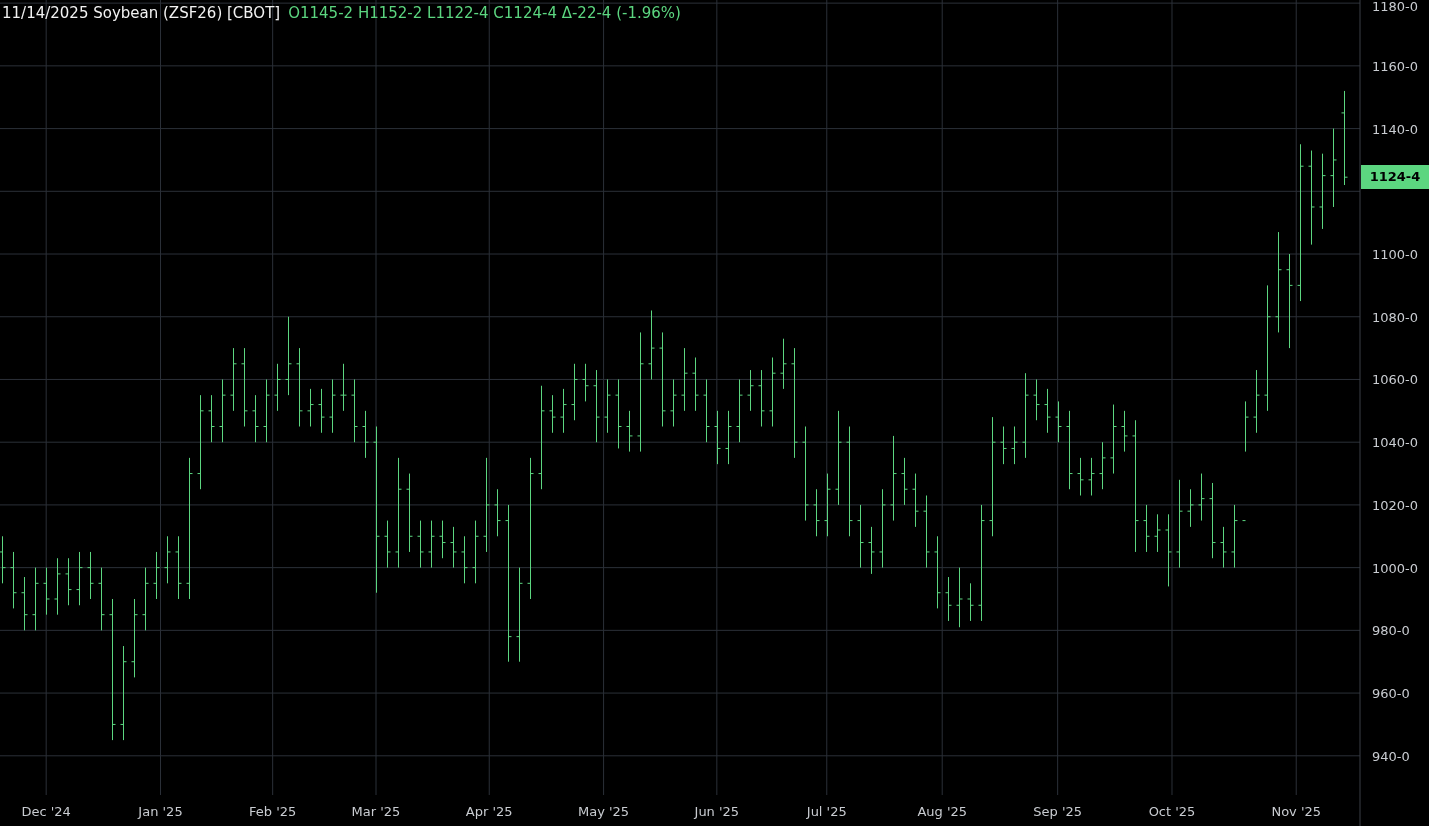 This screenshot has width=1429, height=826. I want to click on price-axis-label: 1080-0, so click(1395, 317).